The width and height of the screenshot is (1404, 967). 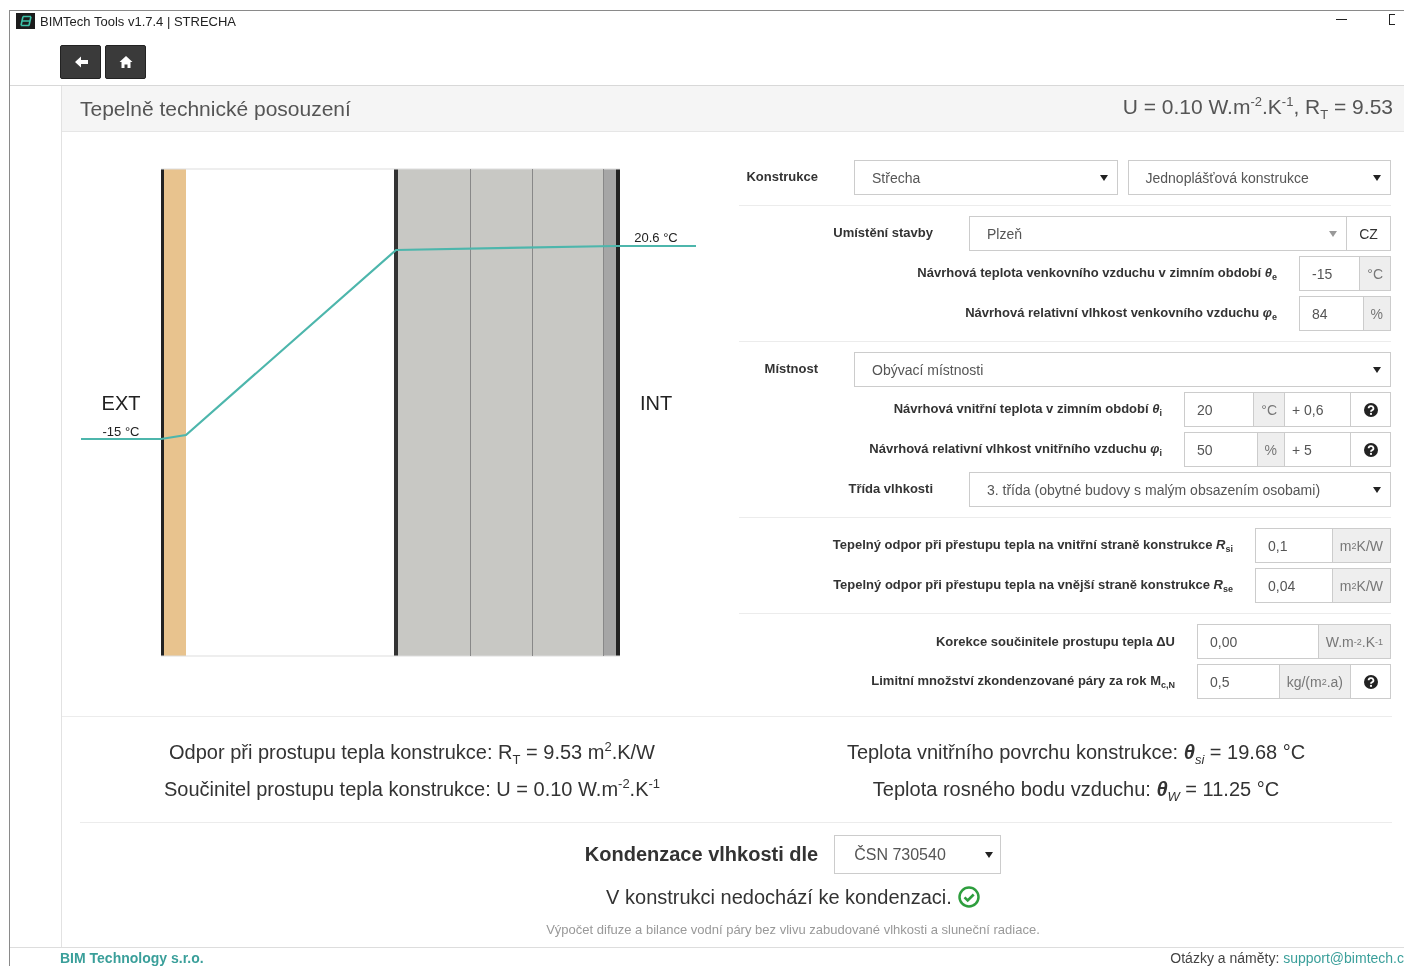 What do you see at coordinates (1027, 409) in the screenshot?
I see `field-label: Návrhová vnitřní teplota v zimním období θ$_{i}$` at bounding box center [1027, 409].